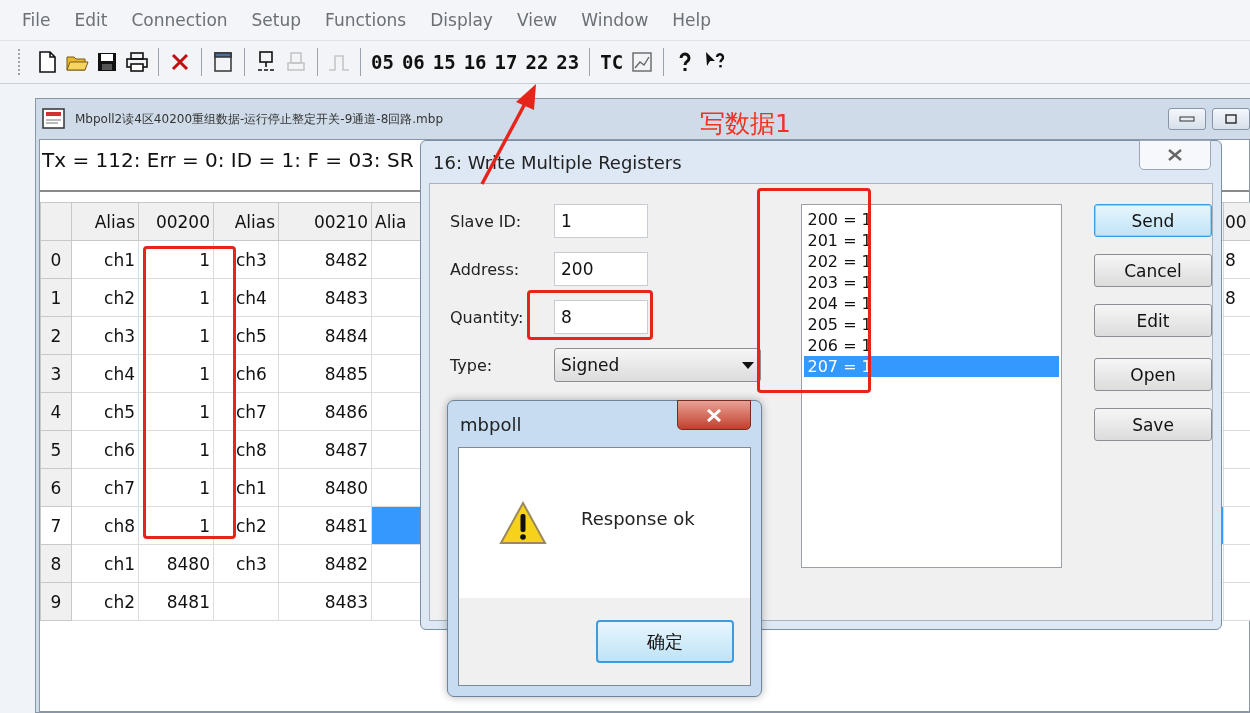 The width and height of the screenshot is (1250, 713). Describe the element at coordinates (105, 525) in the screenshot. I see `table-cell: ch8` at that location.